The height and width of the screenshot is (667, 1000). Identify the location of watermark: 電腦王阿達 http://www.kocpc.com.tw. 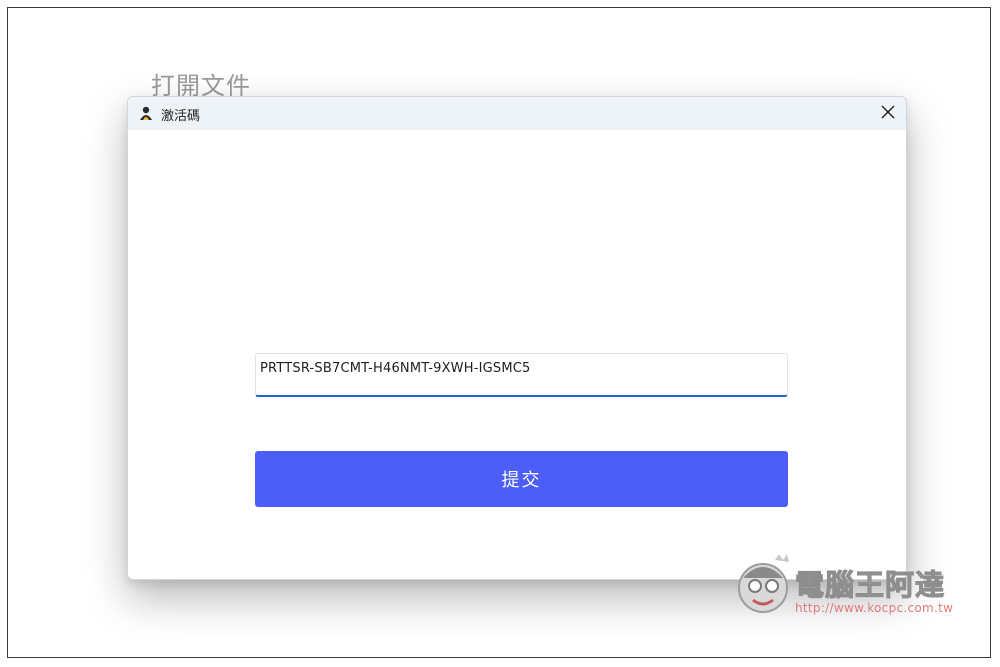
(857, 587).